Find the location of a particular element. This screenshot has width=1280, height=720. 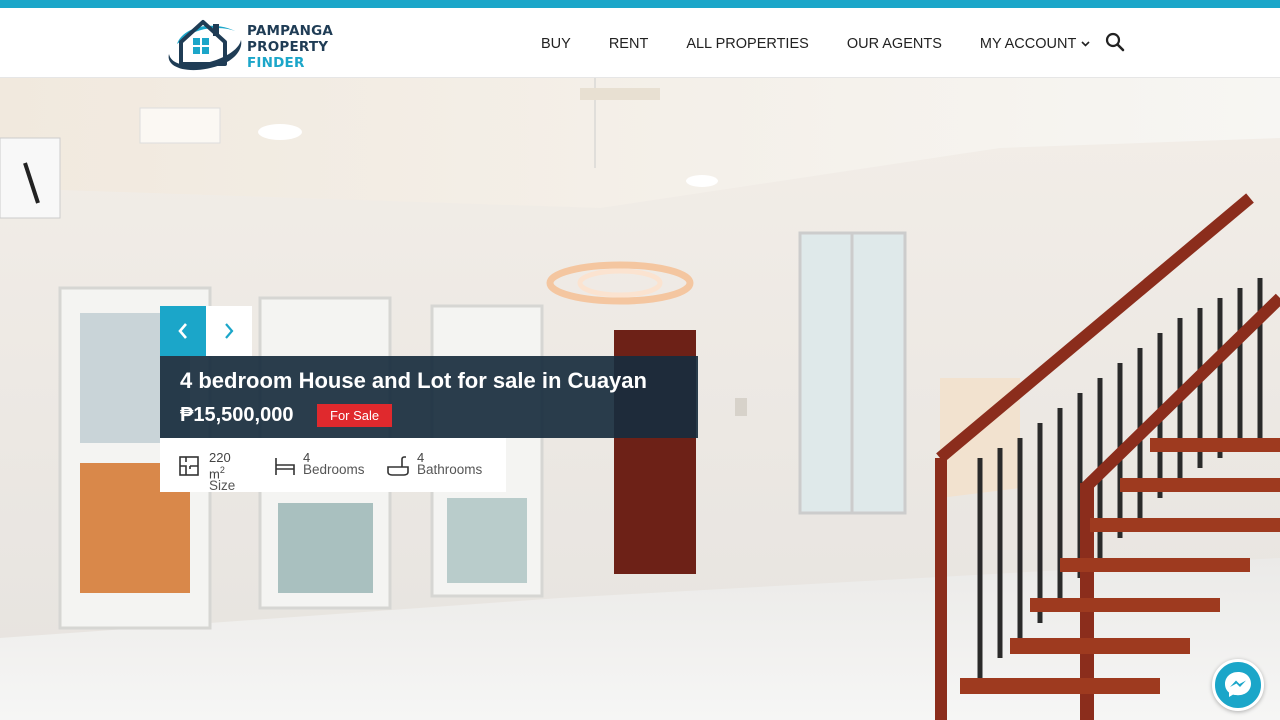

nav-item-buy-label: BUY is located at coordinates (556, 44).